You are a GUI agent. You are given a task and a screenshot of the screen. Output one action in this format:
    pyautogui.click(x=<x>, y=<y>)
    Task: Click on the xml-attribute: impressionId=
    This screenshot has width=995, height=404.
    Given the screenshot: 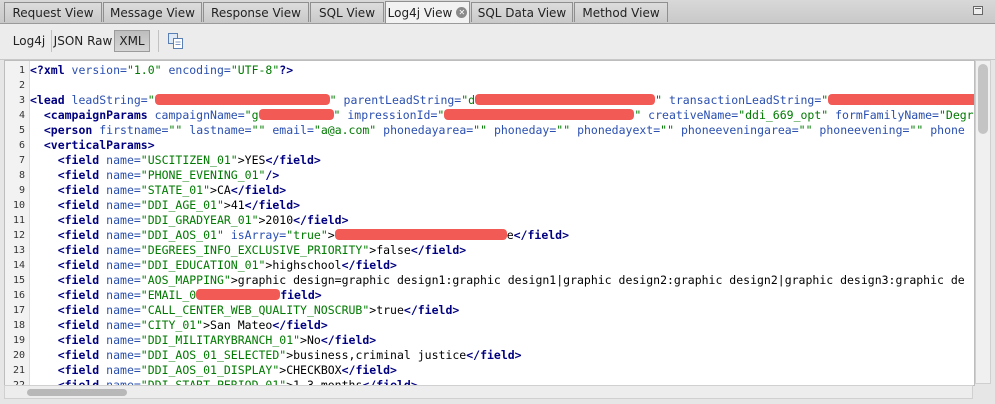 What is the action you would take?
    pyautogui.click(x=389, y=115)
    